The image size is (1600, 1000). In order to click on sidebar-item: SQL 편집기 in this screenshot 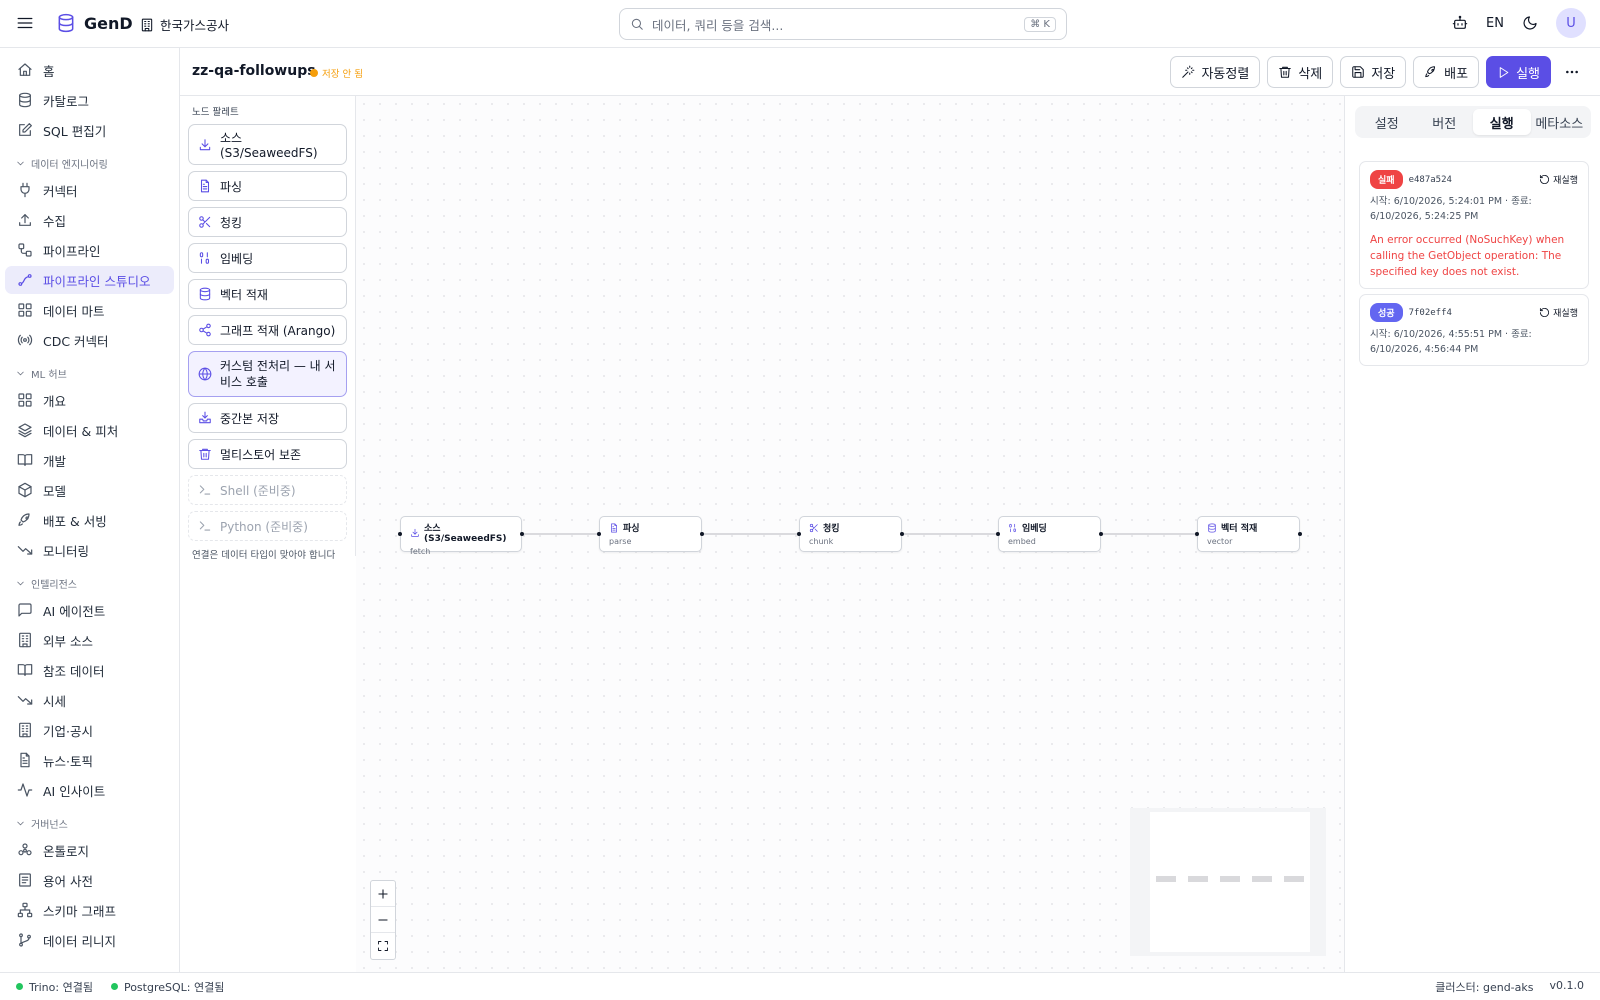, I will do `click(89, 130)`.